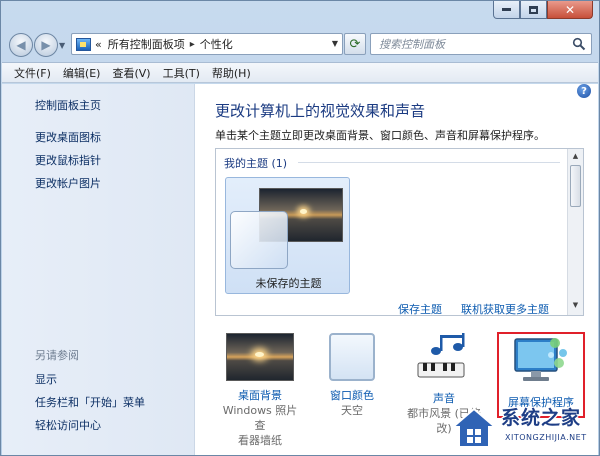 Image resolution: width=600 pixels, height=456 pixels. What do you see at coordinates (256, 163) in the screenshot?
I see `my-themes-header: 我的主题 (1)` at bounding box center [256, 163].